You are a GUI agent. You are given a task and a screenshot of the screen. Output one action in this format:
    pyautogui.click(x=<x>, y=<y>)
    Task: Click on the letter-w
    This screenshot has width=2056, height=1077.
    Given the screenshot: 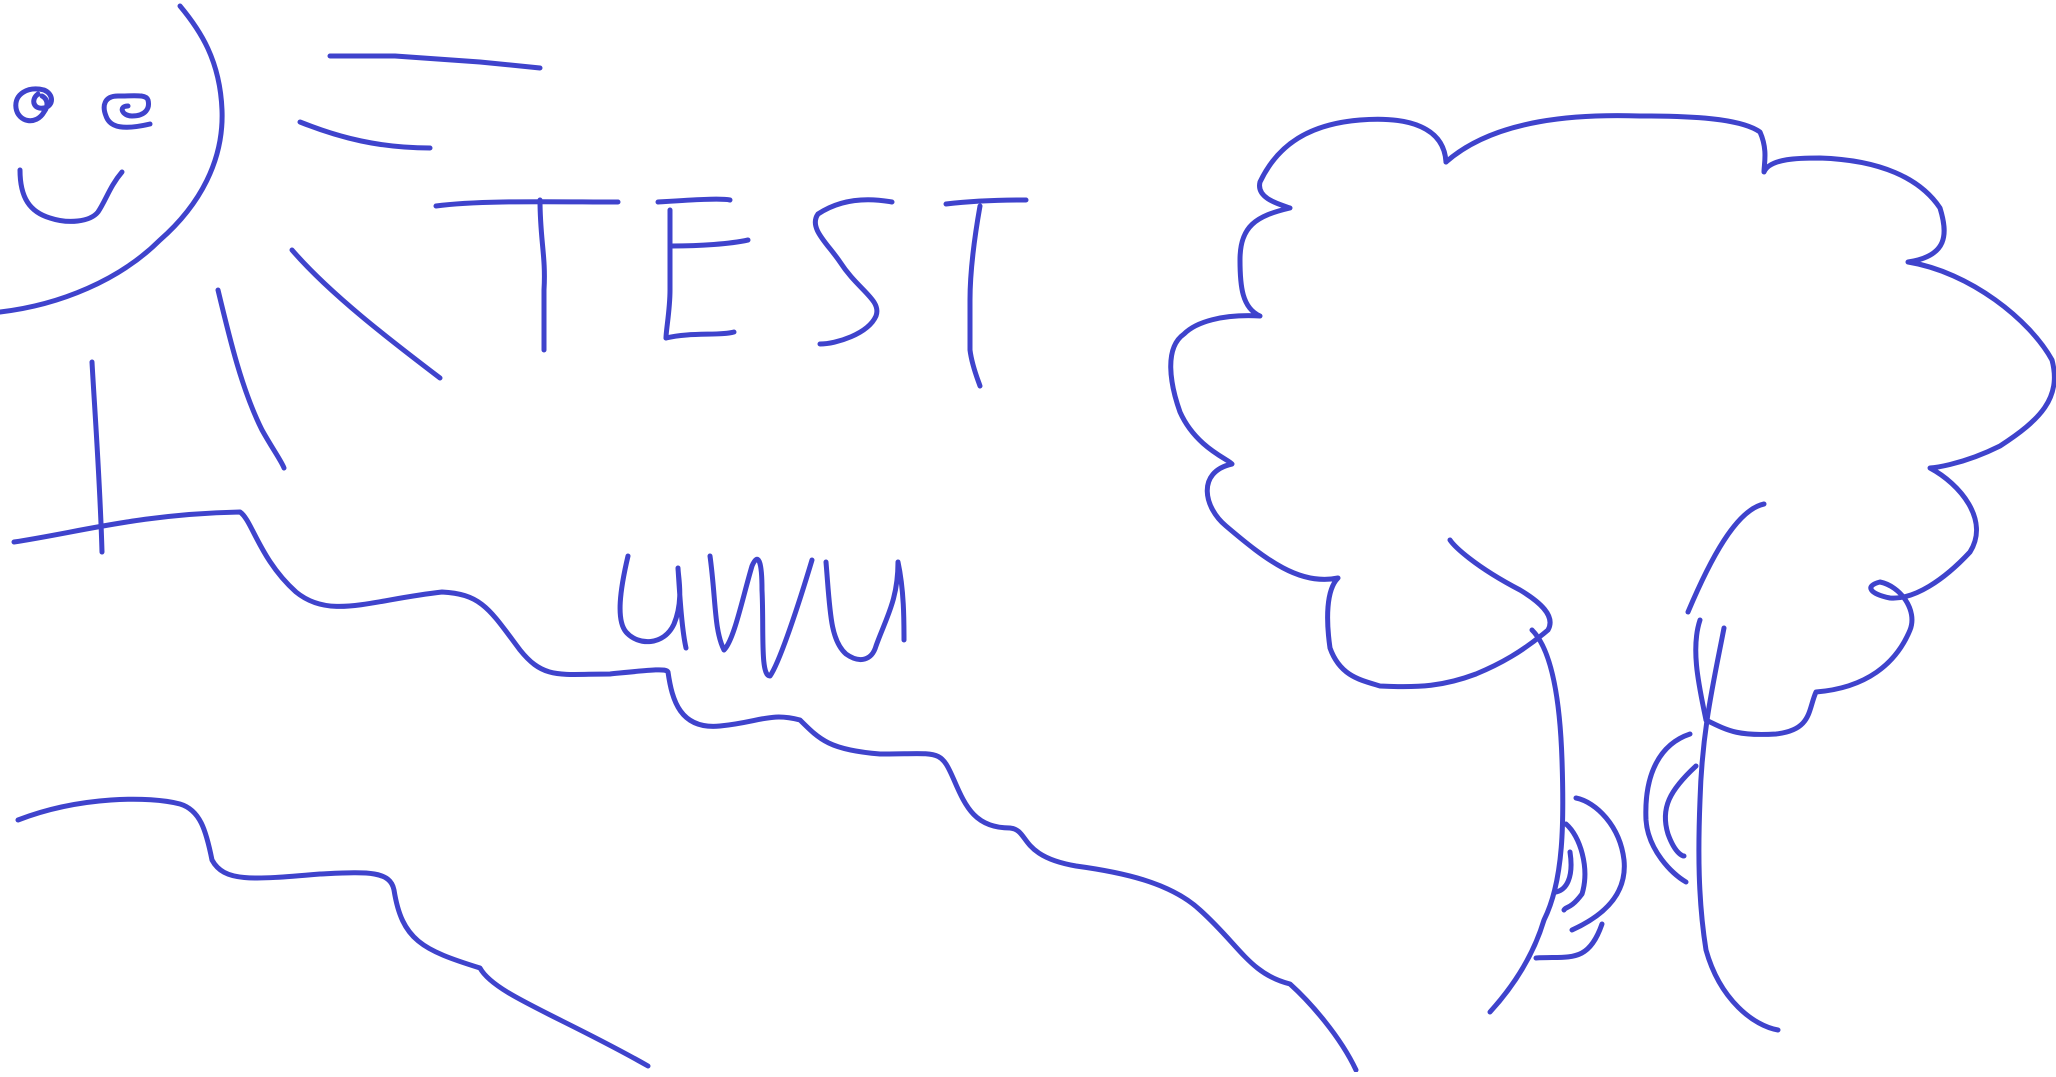 What is the action you would take?
    pyautogui.click(x=761, y=616)
    